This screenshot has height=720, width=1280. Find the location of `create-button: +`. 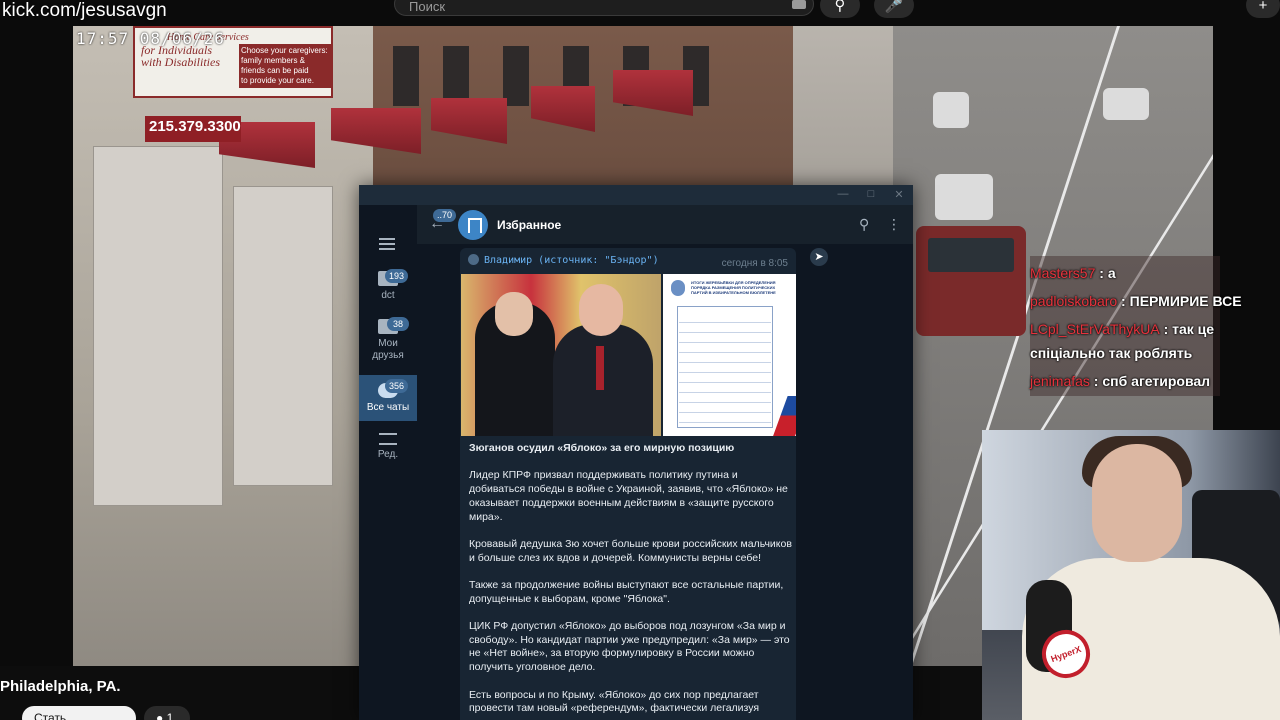

create-button: + is located at coordinates (1263, 9).